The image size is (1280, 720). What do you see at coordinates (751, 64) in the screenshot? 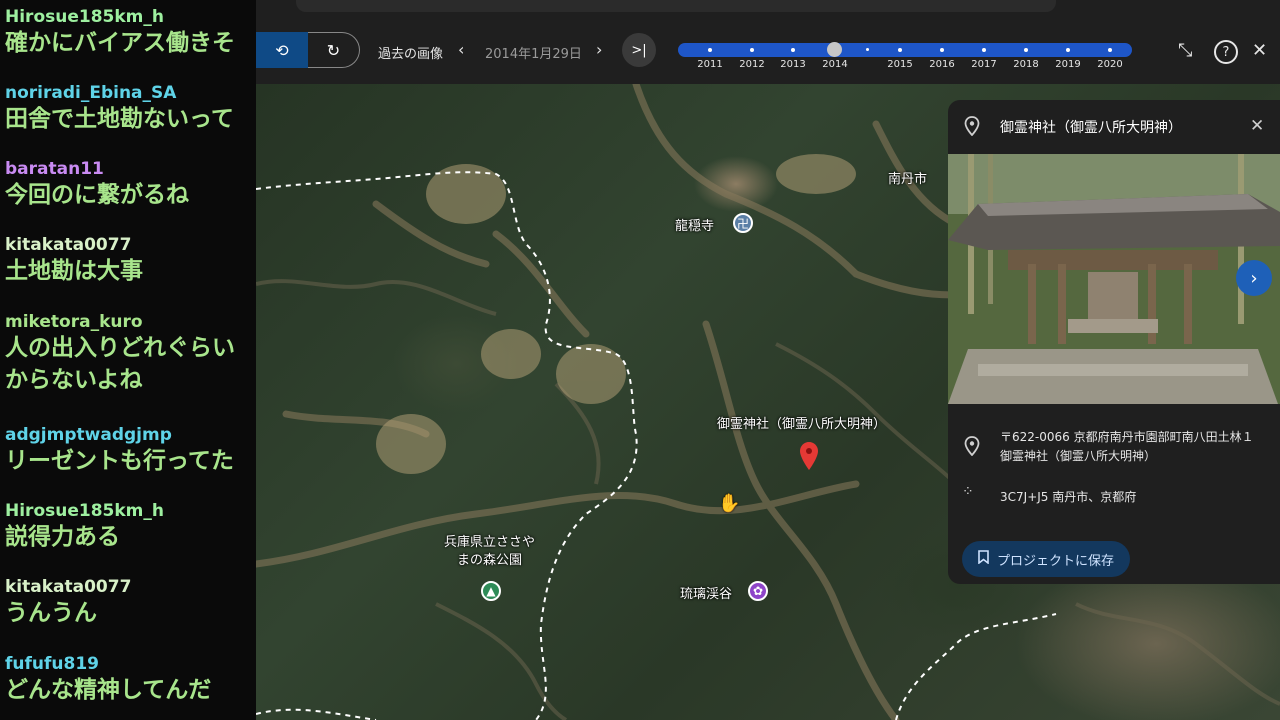
I see `year-label: 2012` at bounding box center [751, 64].